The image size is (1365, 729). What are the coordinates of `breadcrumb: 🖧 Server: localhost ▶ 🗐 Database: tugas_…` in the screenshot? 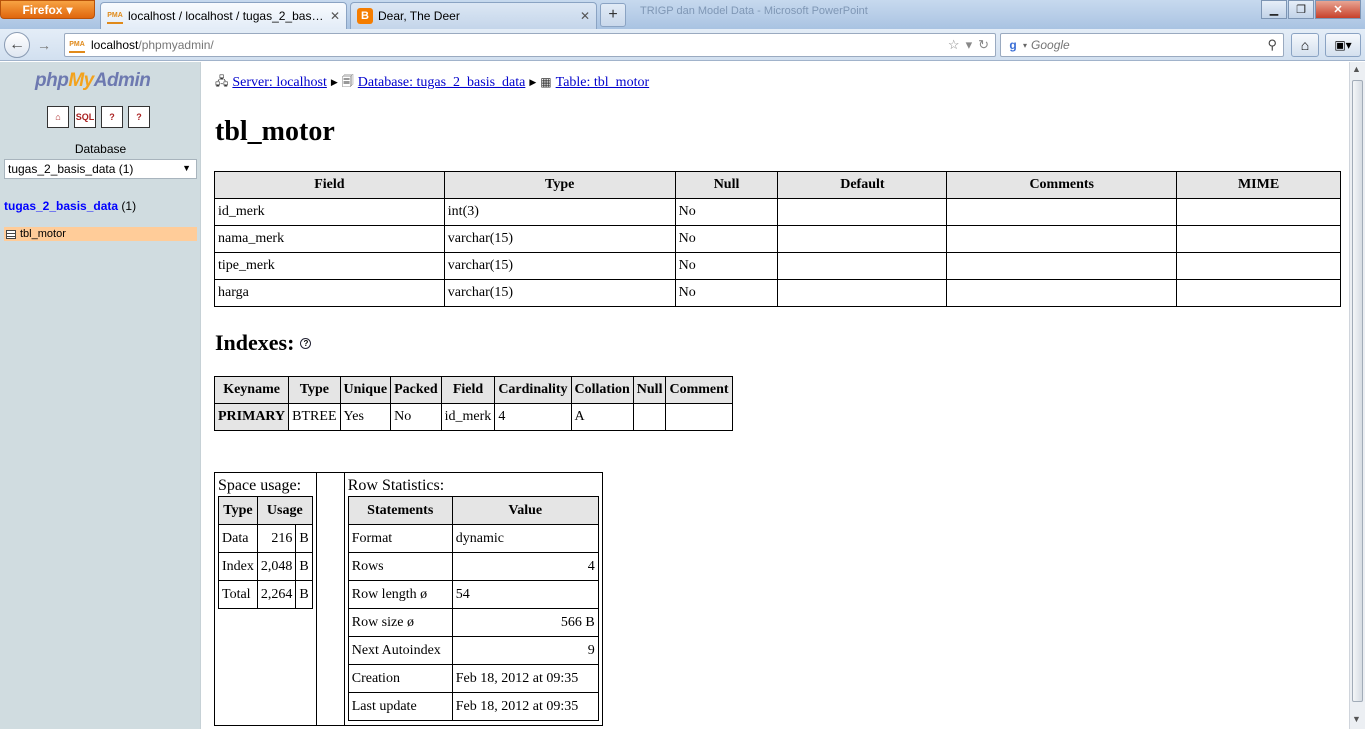 It's located at (432, 82).